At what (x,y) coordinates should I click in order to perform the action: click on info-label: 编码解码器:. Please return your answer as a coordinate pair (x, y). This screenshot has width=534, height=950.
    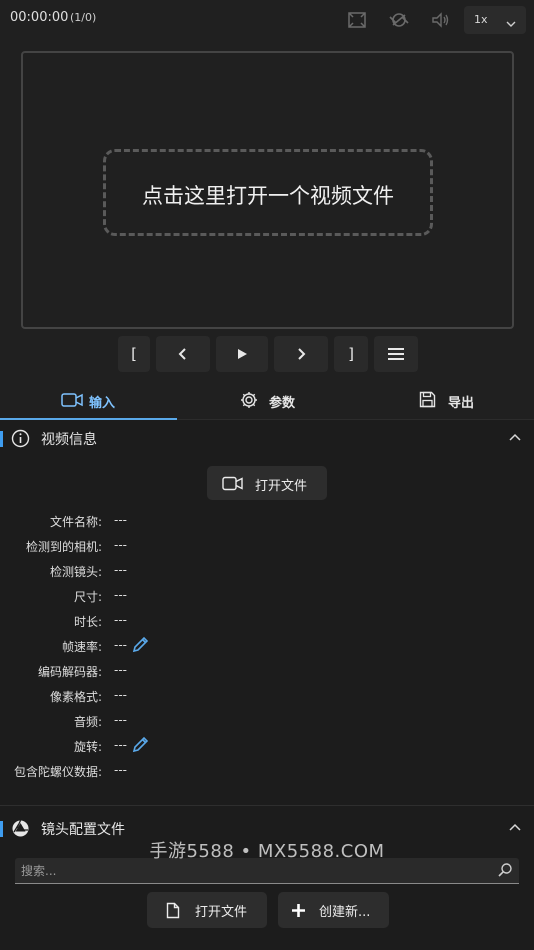
    Looking at the image, I should click on (69, 672).